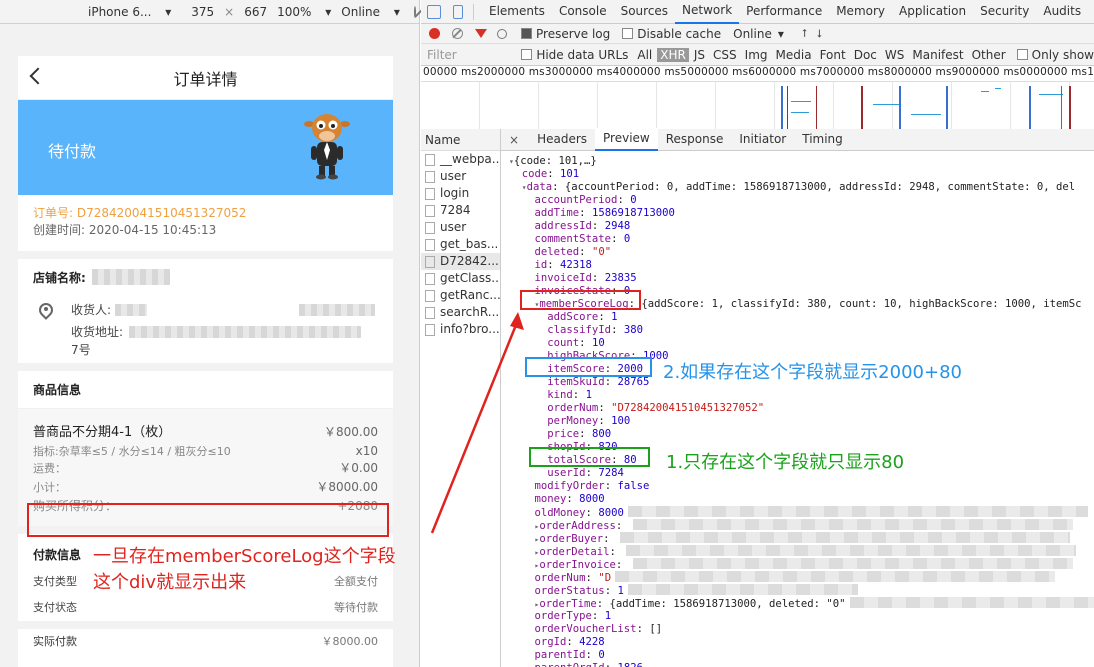  I want to click on goods-price: ￥800.00, so click(351, 432).